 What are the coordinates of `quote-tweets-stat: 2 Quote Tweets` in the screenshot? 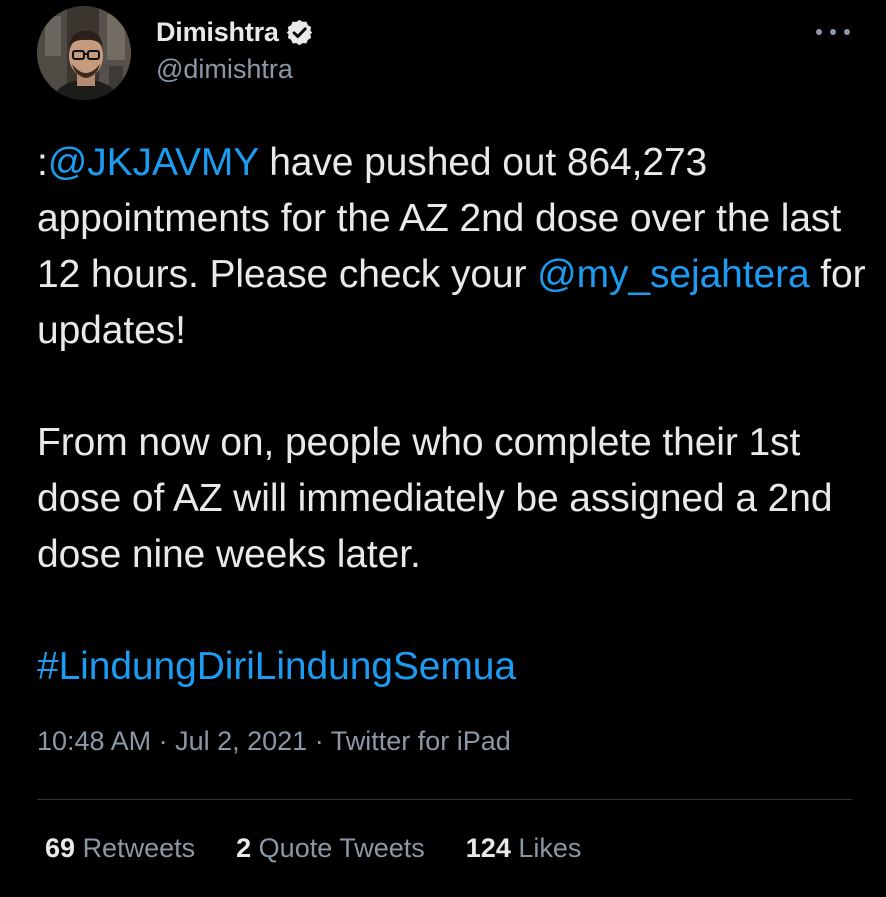 It's located at (330, 848).